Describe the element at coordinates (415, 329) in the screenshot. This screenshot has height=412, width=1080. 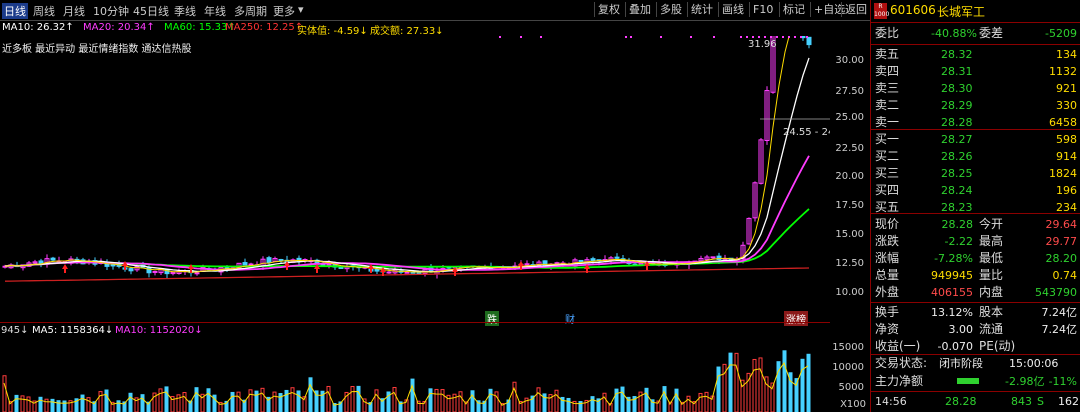
I see `volume-legend: 945↓ MA5: 1158364↓ MA10: 1152020↓` at that location.